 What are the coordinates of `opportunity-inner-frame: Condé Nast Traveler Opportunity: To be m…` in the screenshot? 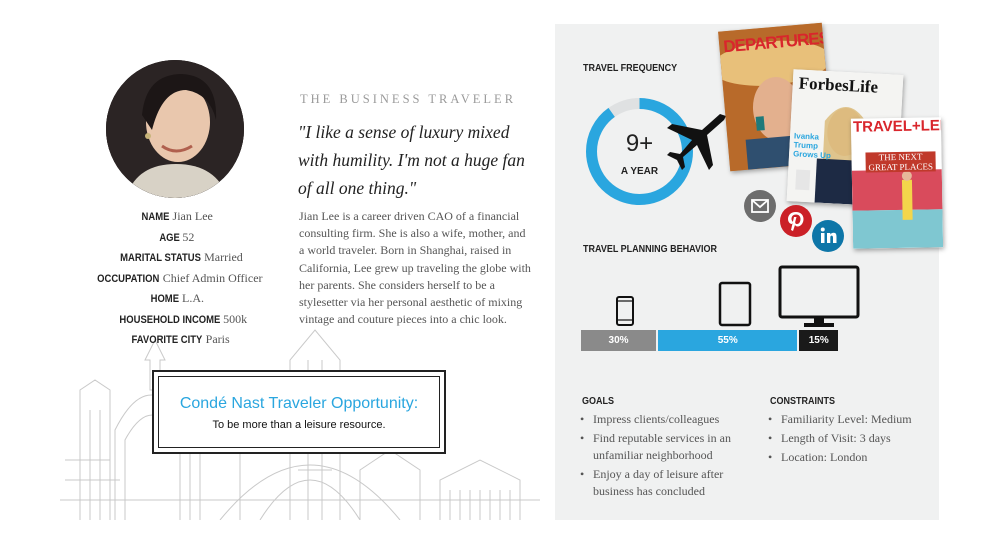 It's located at (299, 412).